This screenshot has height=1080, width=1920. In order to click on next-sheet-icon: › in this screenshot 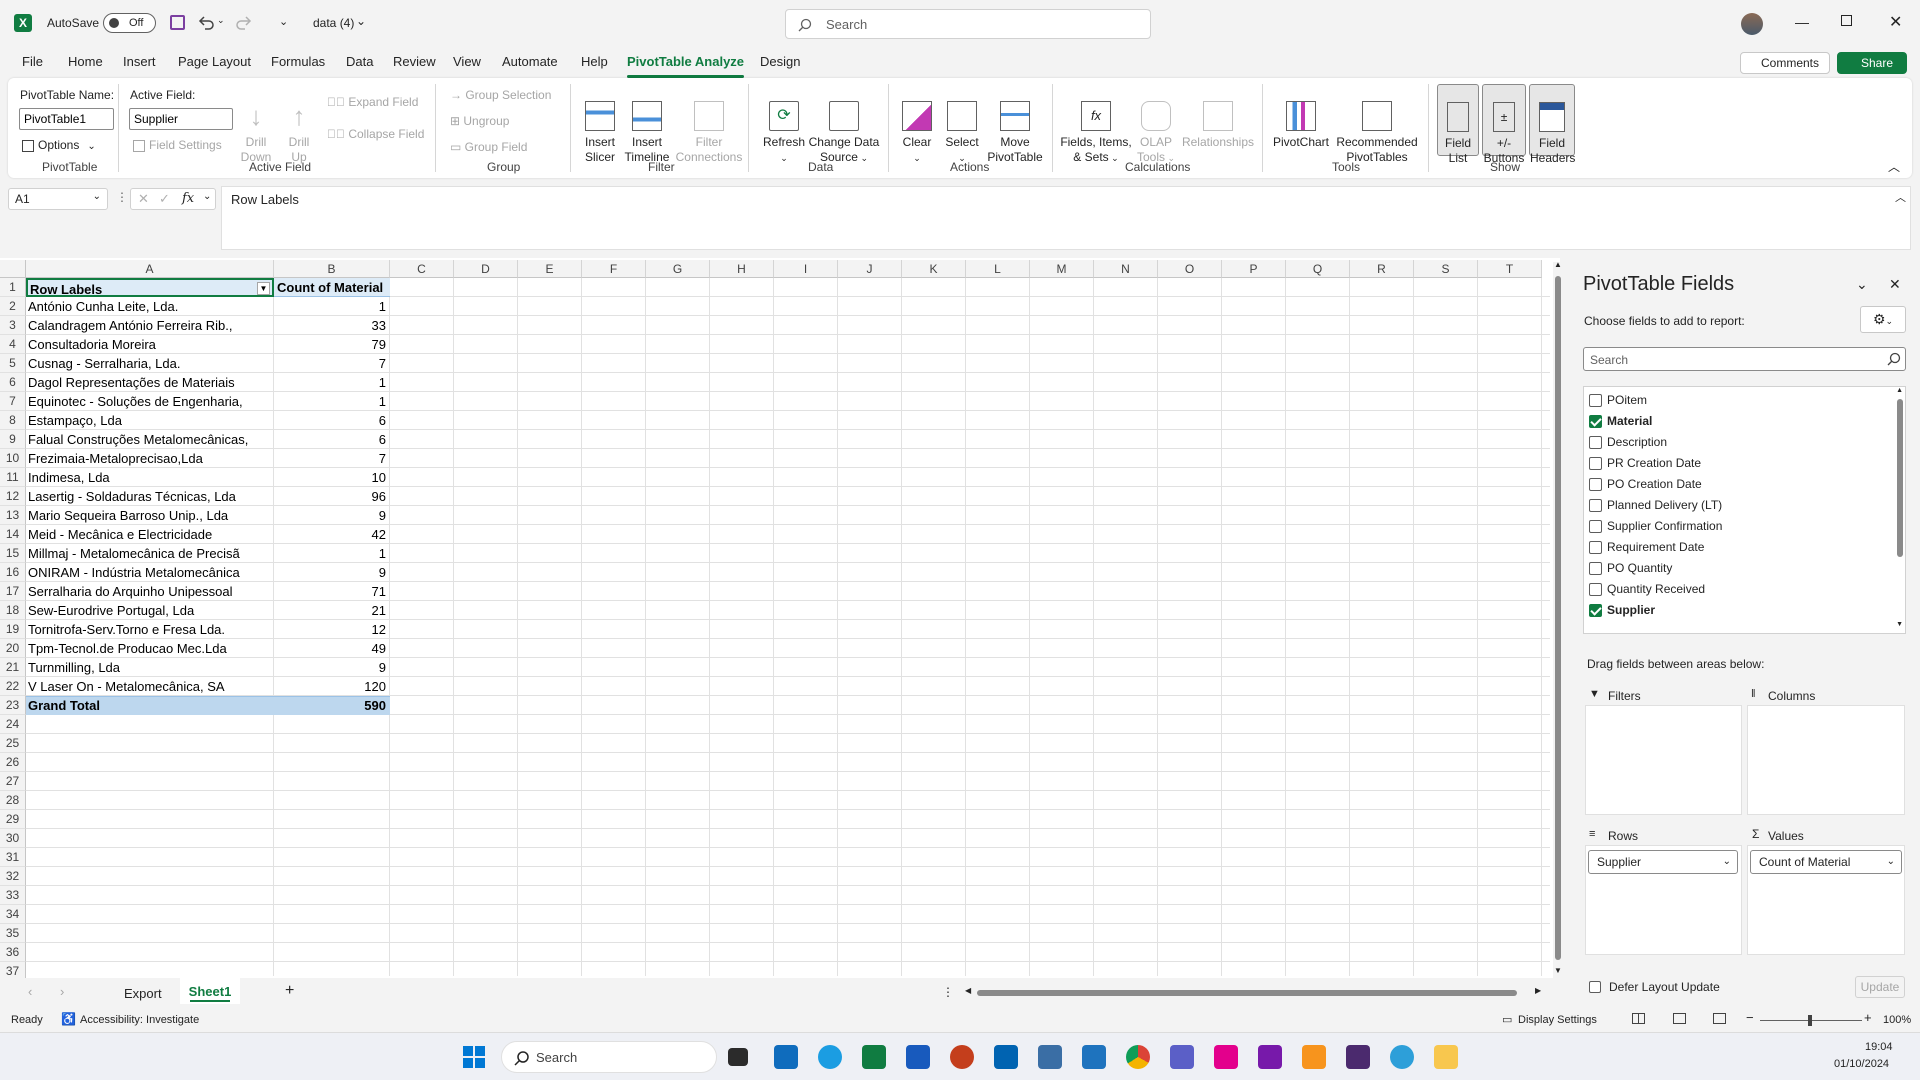, I will do `click(62, 991)`.